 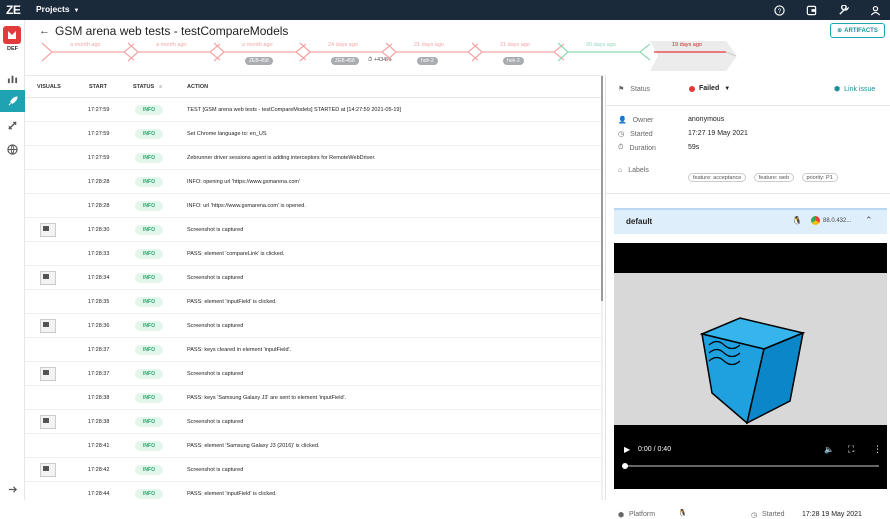 I want to click on scrollbar-thumb, so click(x=602, y=188).